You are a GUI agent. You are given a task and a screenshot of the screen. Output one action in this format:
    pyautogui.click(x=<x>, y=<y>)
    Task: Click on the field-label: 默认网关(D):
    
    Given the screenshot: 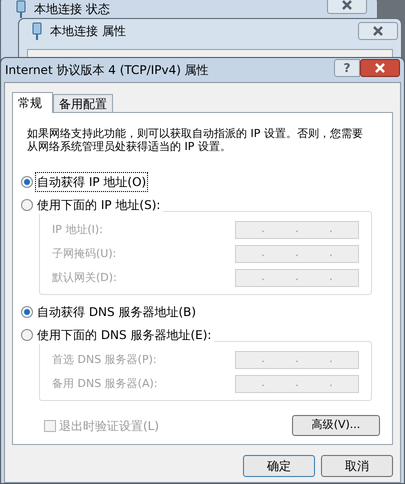 What is the action you would take?
    pyautogui.click(x=84, y=278)
    